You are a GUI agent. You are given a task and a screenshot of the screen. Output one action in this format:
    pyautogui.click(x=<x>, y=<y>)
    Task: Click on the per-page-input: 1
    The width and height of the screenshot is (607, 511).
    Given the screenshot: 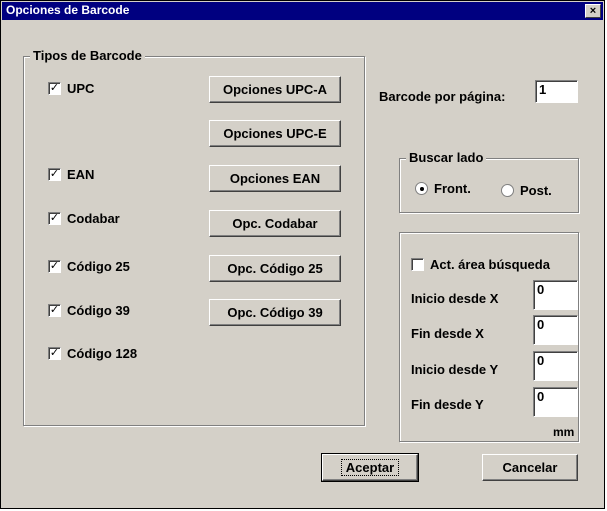 What is the action you would take?
    pyautogui.click(x=556, y=91)
    